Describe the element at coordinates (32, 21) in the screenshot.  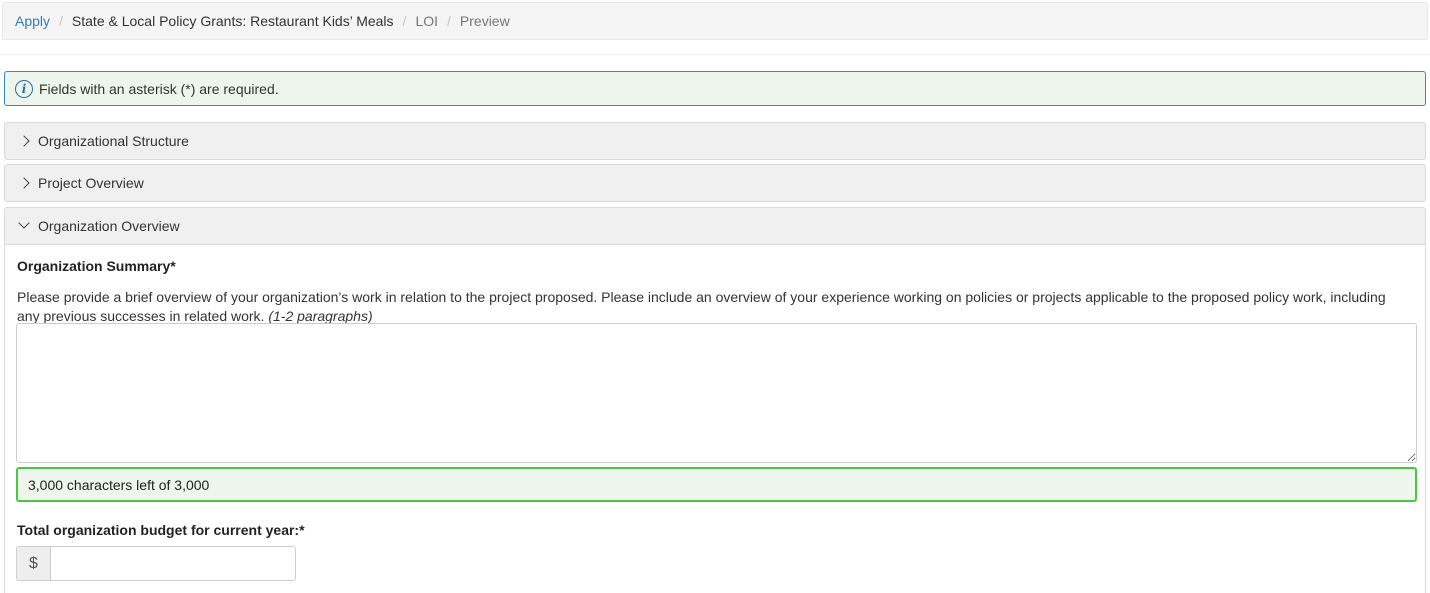
I see `breadcrumb-apply-link: Apply` at that location.